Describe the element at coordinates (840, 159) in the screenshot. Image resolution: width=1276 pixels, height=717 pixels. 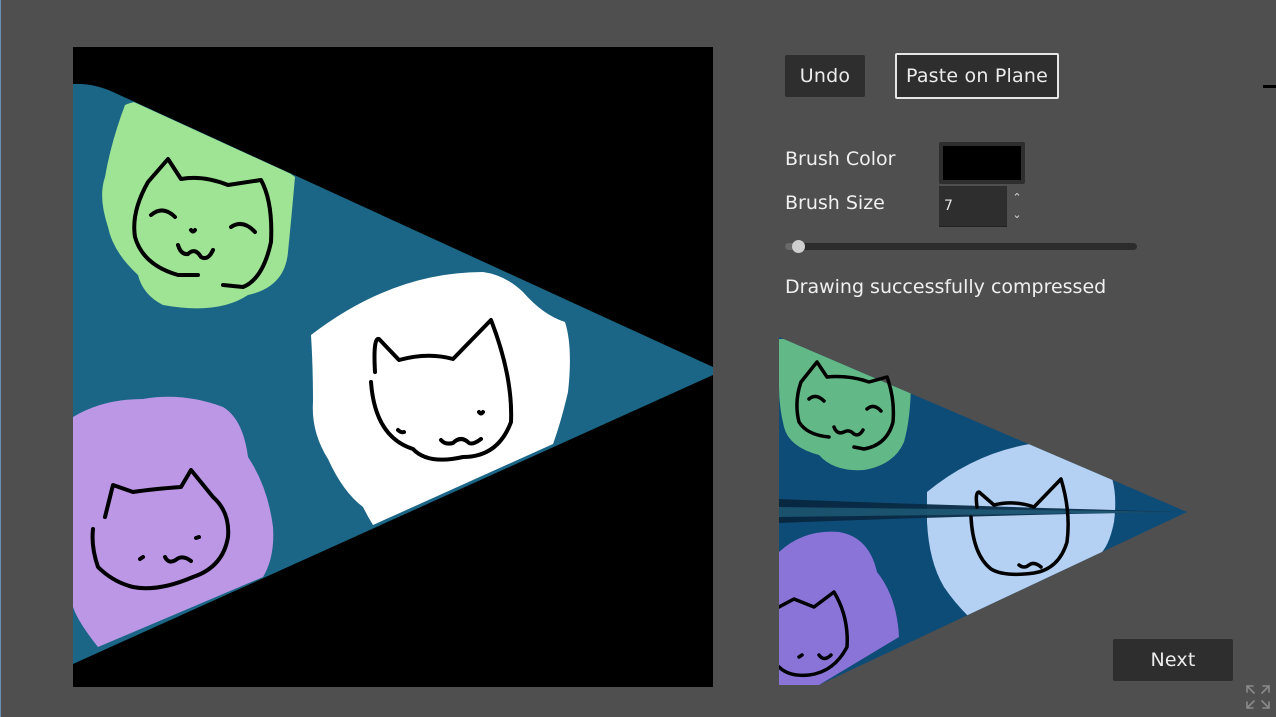
I see `brush-color-label: Brush Color` at that location.